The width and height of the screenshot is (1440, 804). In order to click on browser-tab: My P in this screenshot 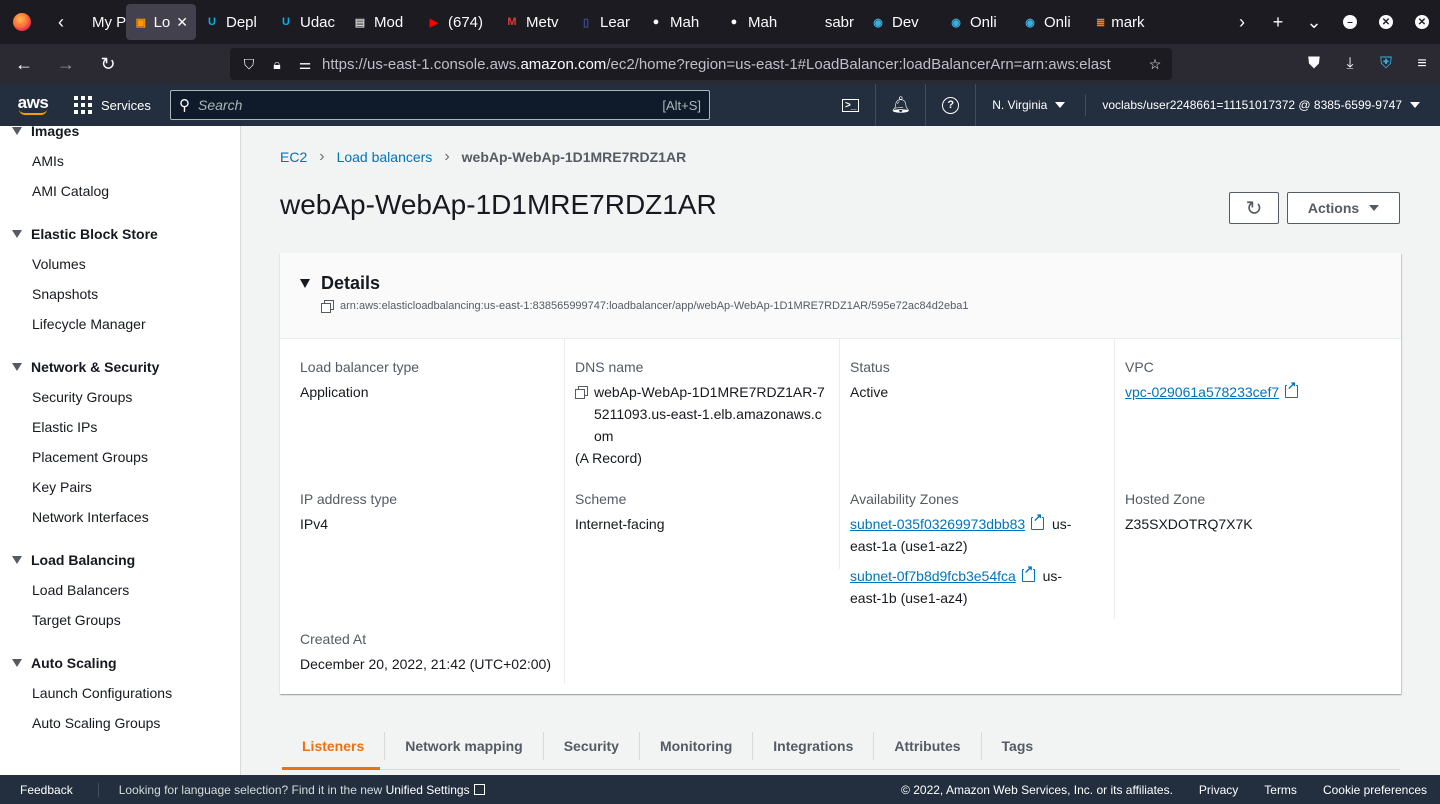, I will do `click(102, 22)`.